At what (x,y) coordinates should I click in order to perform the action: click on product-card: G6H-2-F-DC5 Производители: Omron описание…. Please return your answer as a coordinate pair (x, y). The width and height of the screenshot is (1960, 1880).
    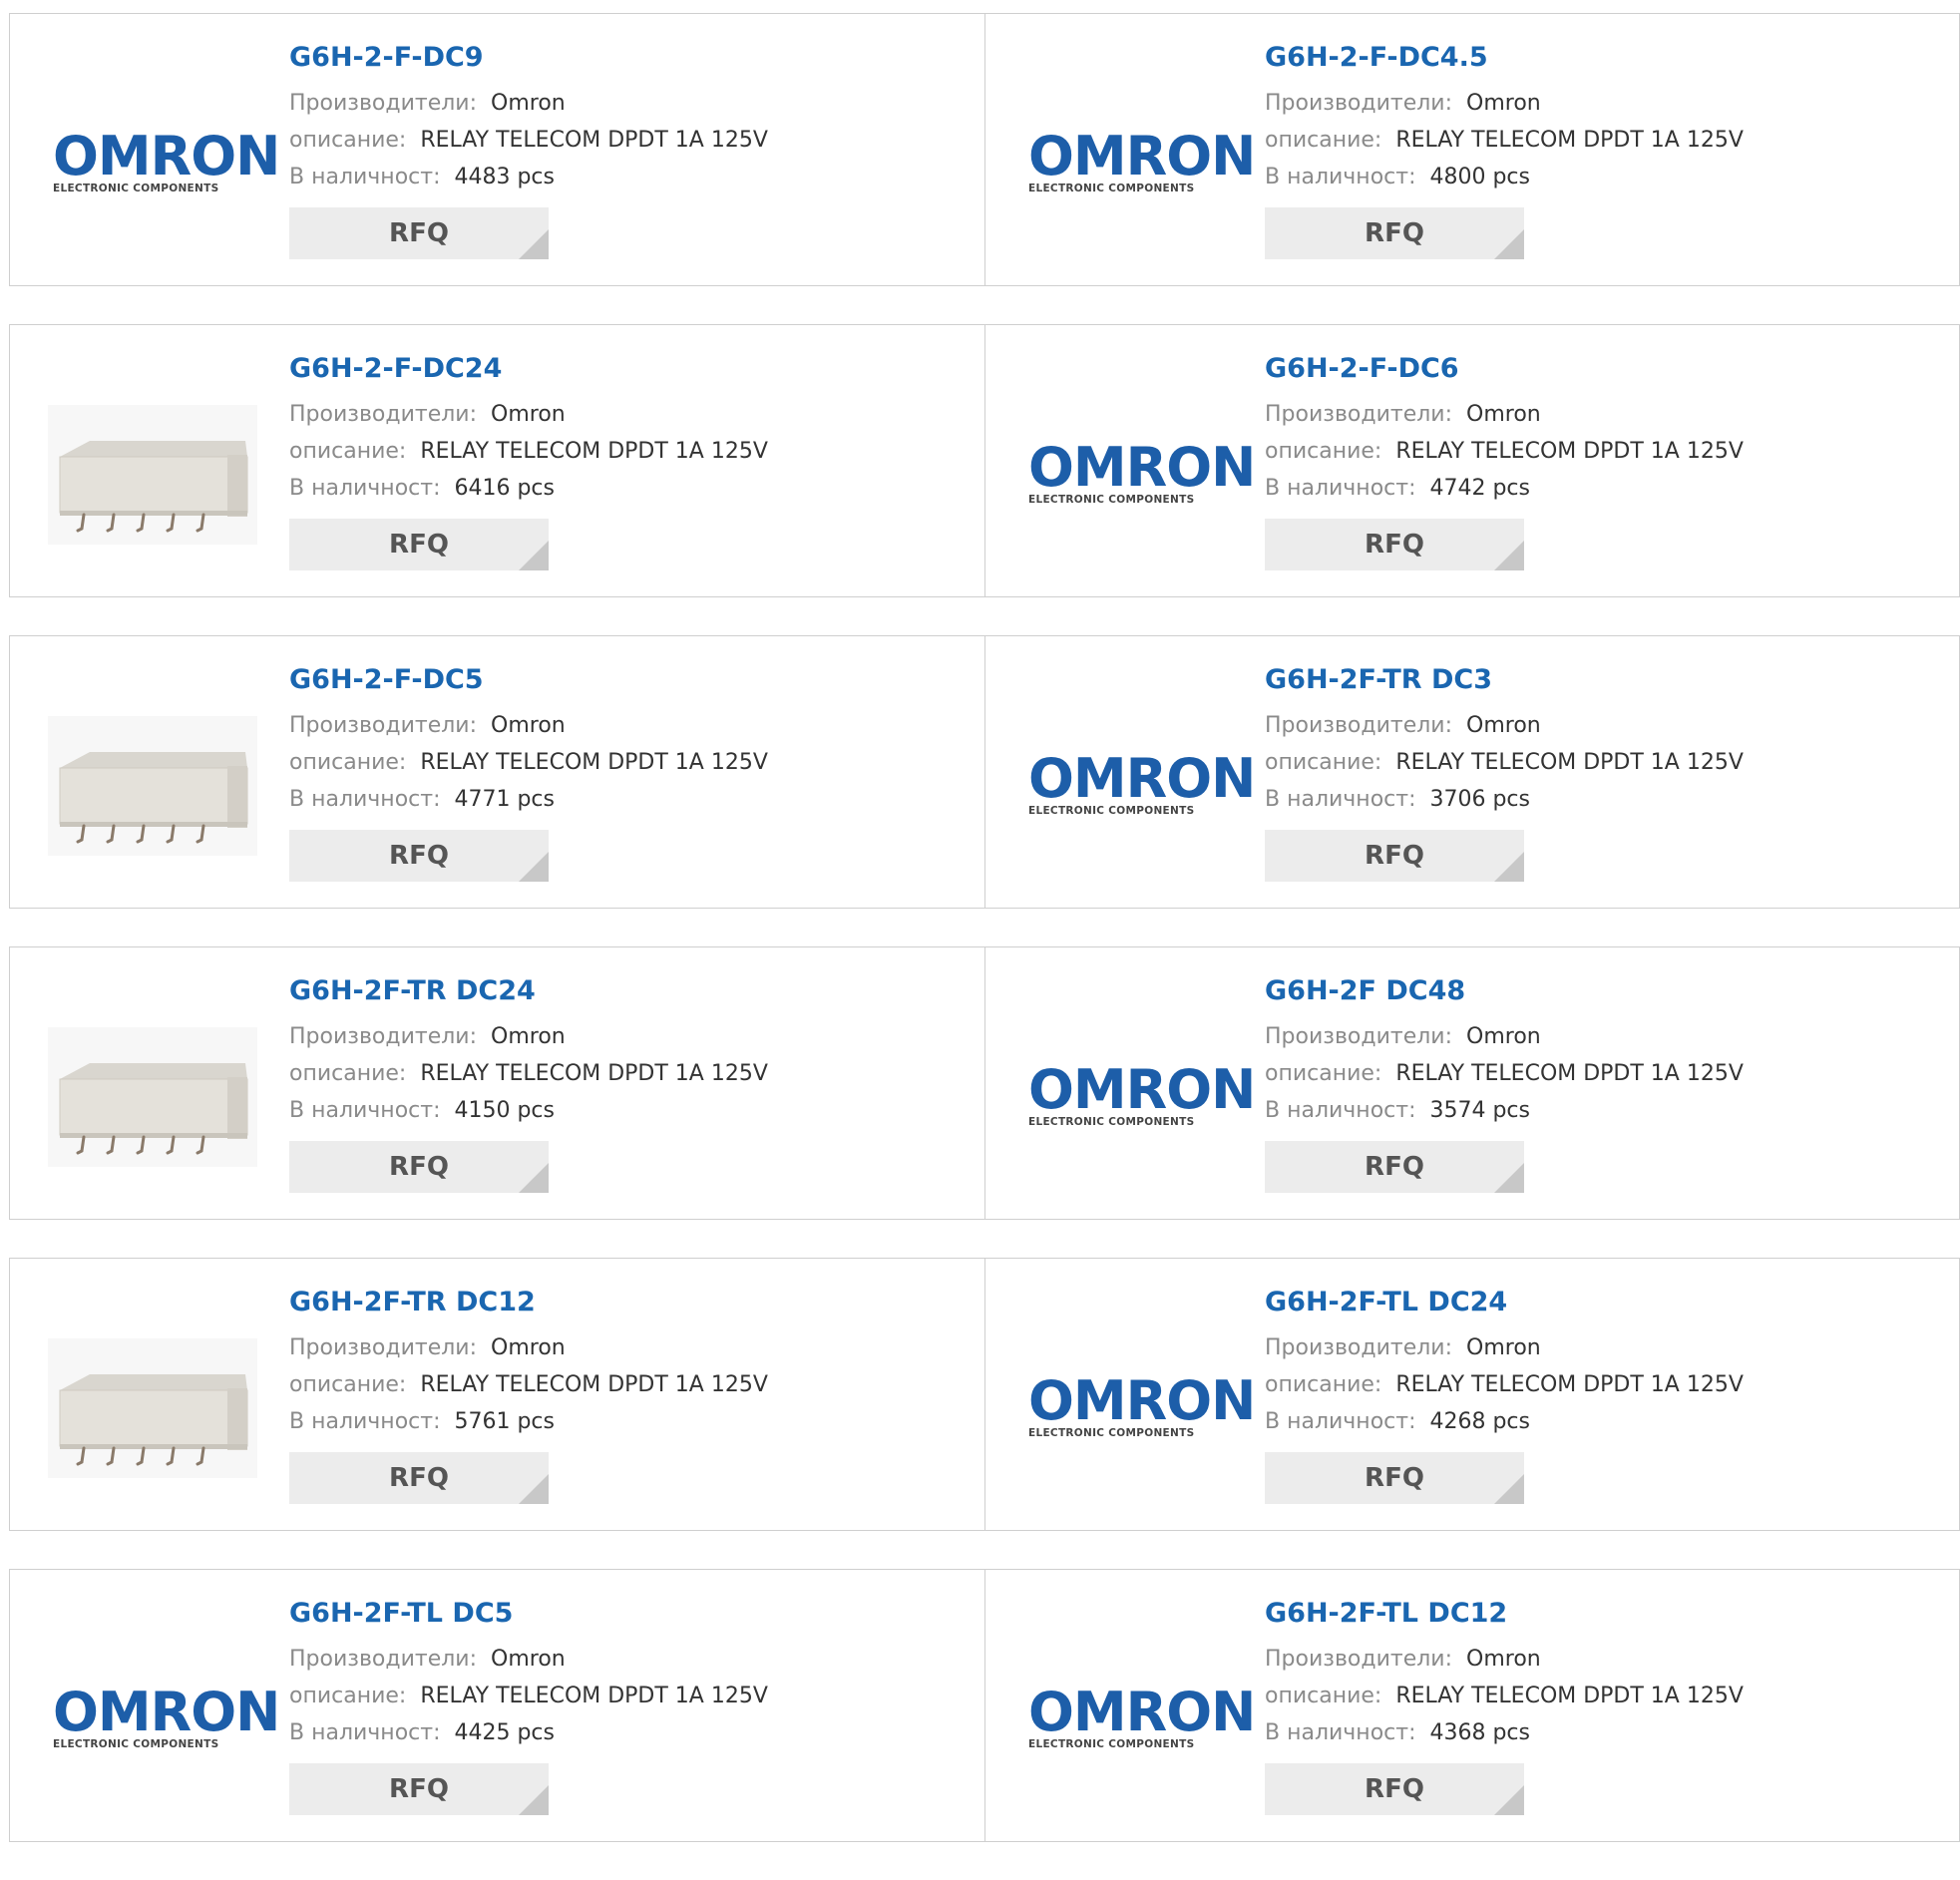
    Looking at the image, I should click on (497, 772).